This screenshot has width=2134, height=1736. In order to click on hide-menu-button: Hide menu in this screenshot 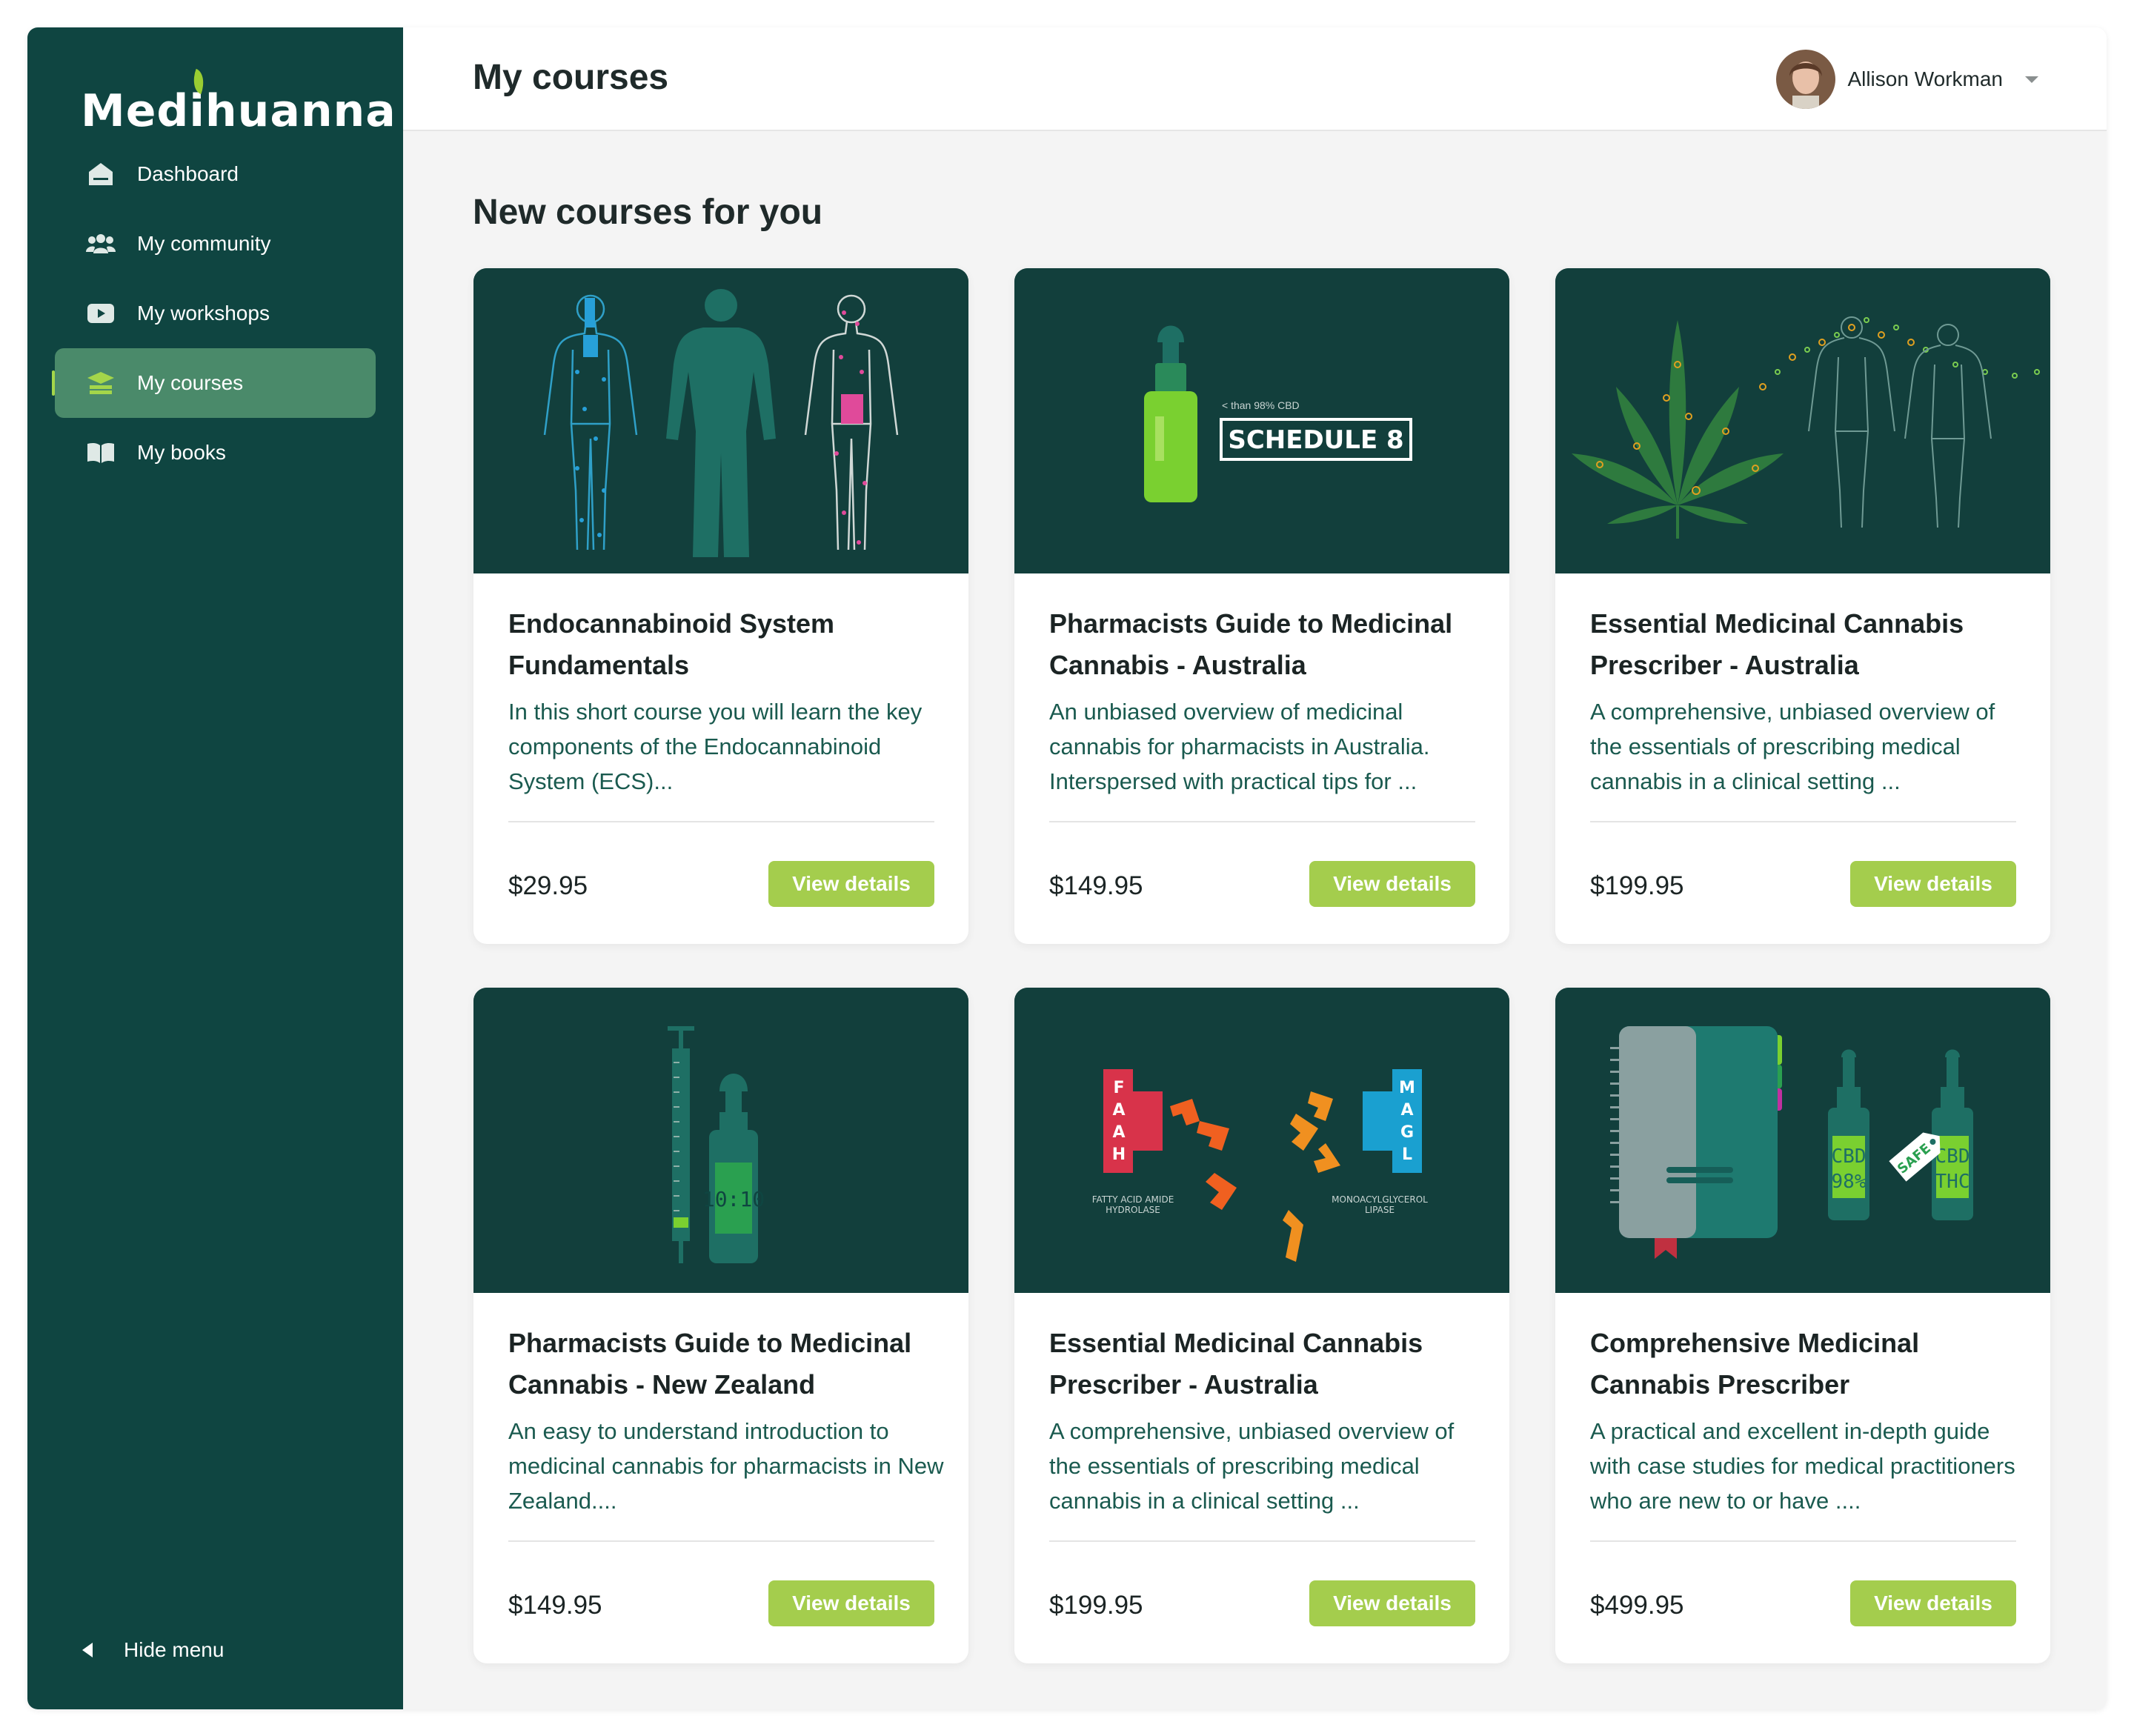, I will do `click(153, 1650)`.